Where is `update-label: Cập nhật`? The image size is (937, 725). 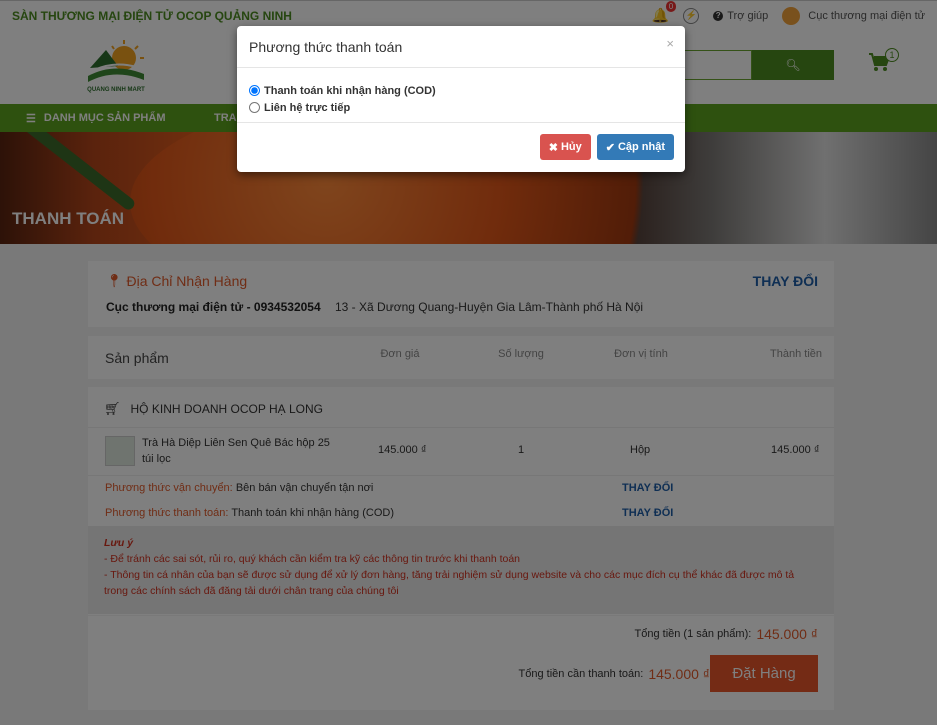 update-label: Cập nhật is located at coordinates (641, 147).